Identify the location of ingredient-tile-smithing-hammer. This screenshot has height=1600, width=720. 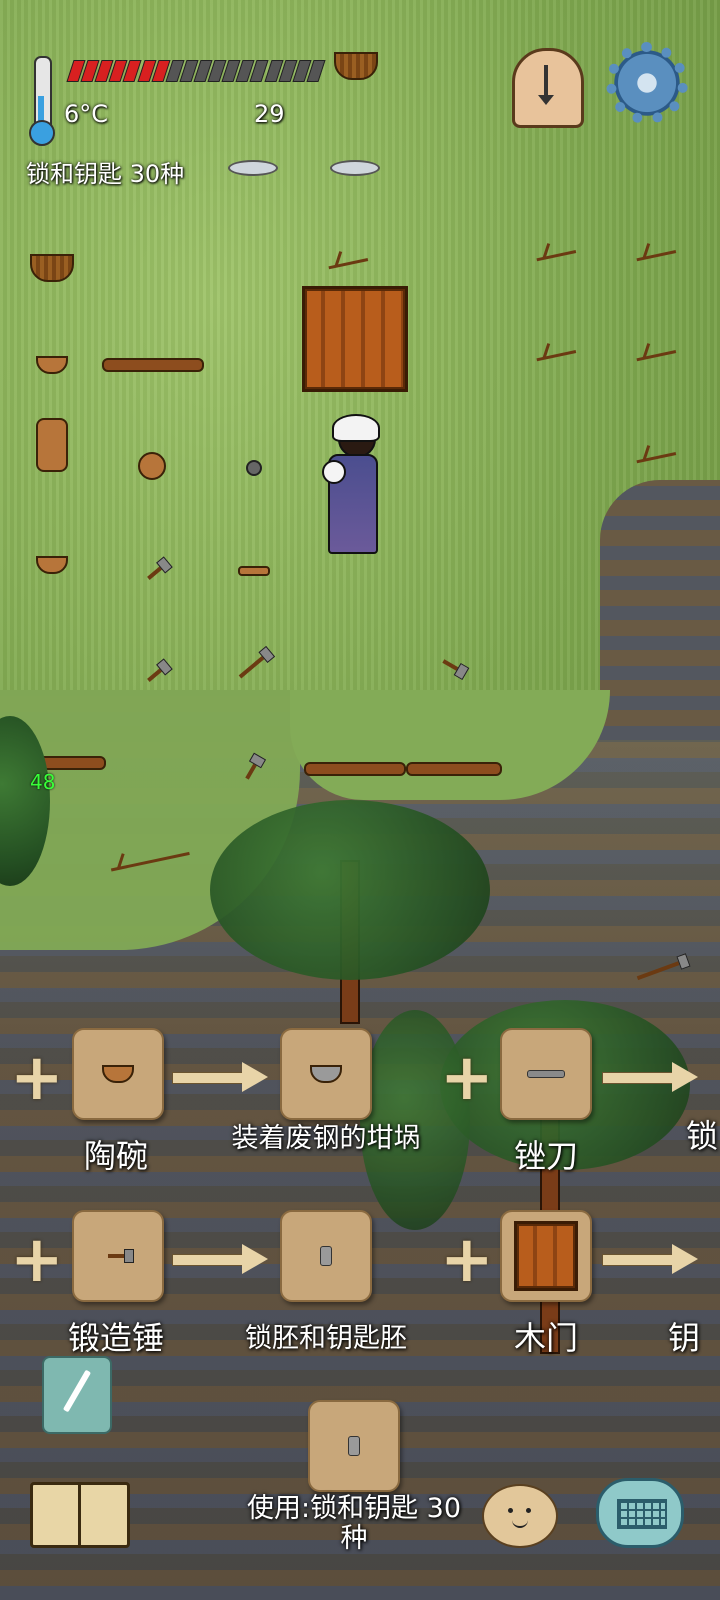
(118, 1256).